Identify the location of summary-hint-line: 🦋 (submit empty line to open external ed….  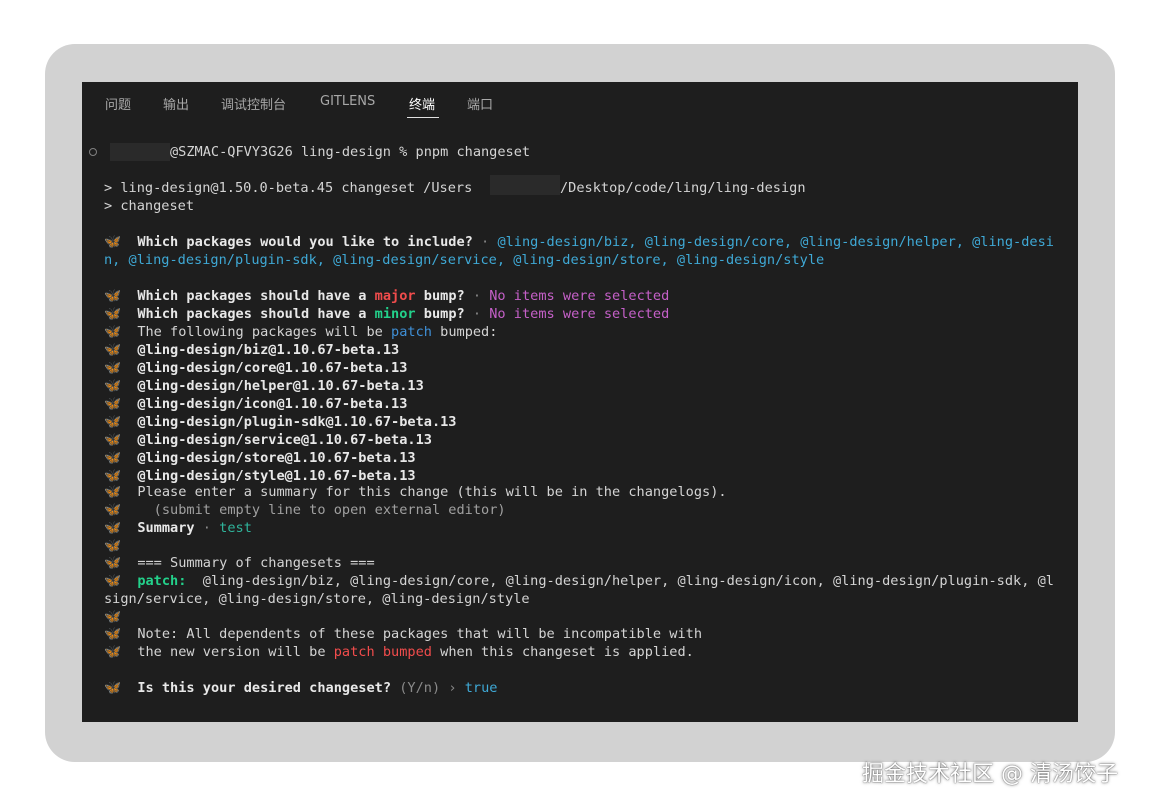
(305, 510).